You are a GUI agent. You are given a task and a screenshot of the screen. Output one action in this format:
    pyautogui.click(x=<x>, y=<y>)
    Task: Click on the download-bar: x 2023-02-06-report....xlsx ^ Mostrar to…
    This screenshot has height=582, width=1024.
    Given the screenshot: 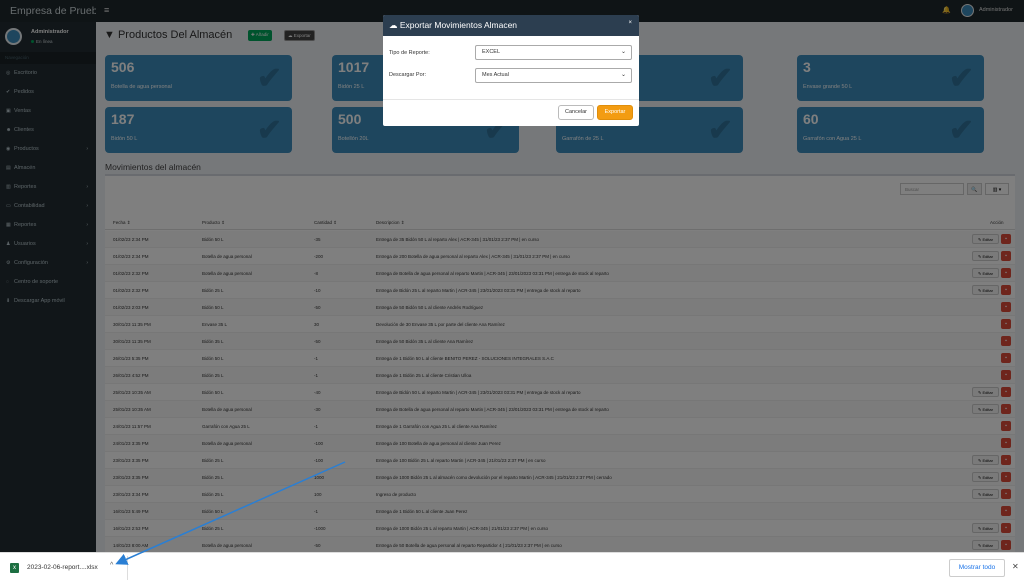 What is the action you would take?
    pyautogui.click(x=512, y=567)
    